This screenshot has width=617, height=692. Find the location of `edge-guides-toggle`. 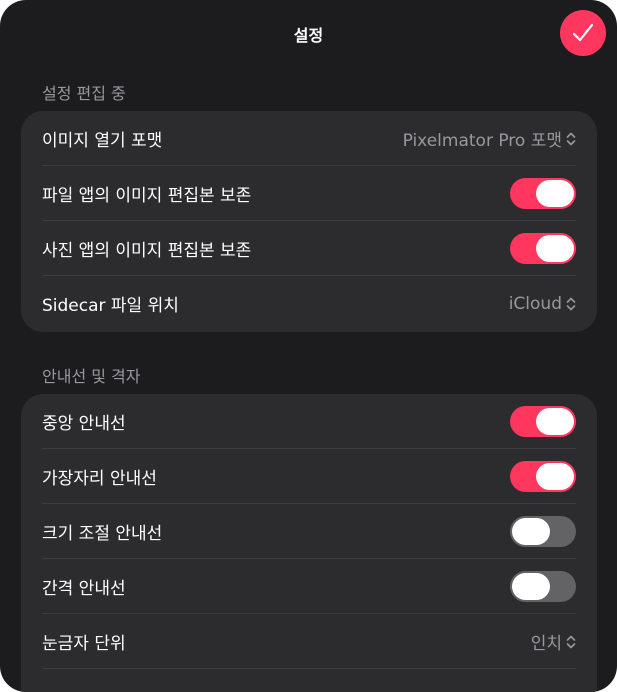

edge-guides-toggle is located at coordinates (543, 476).